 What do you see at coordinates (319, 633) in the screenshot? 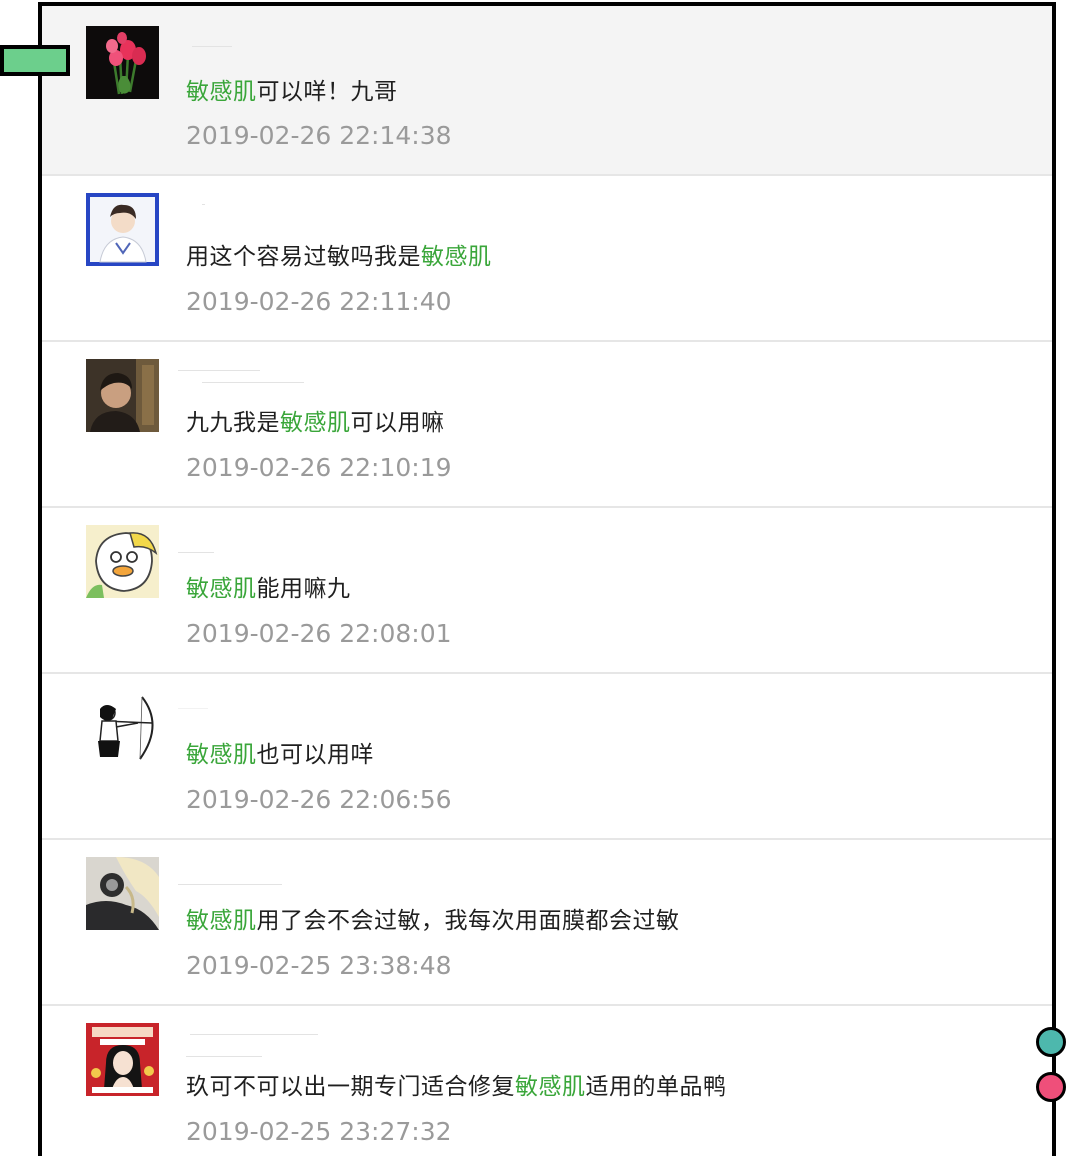
I see `comment-timestamp: 2019-02-26 22:08:01` at bounding box center [319, 633].